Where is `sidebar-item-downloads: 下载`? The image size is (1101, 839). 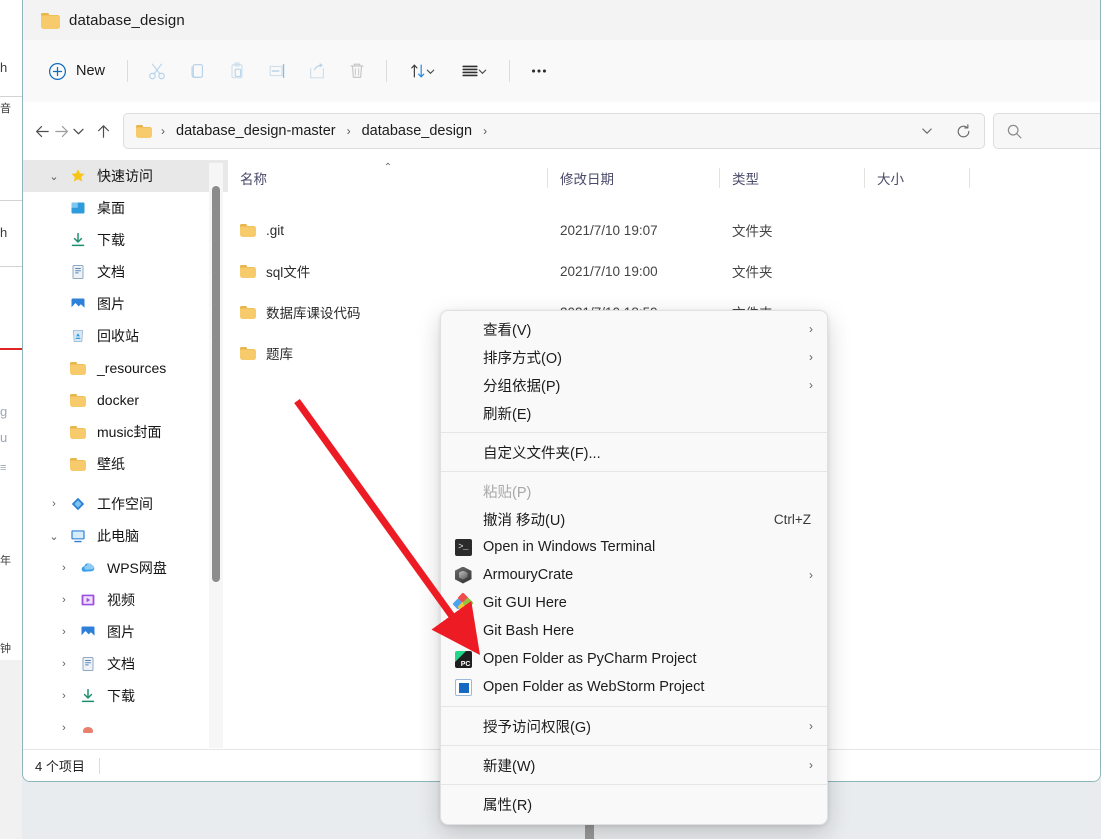
sidebar-item-downloads: 下载 is located at coordinates (125, 240).